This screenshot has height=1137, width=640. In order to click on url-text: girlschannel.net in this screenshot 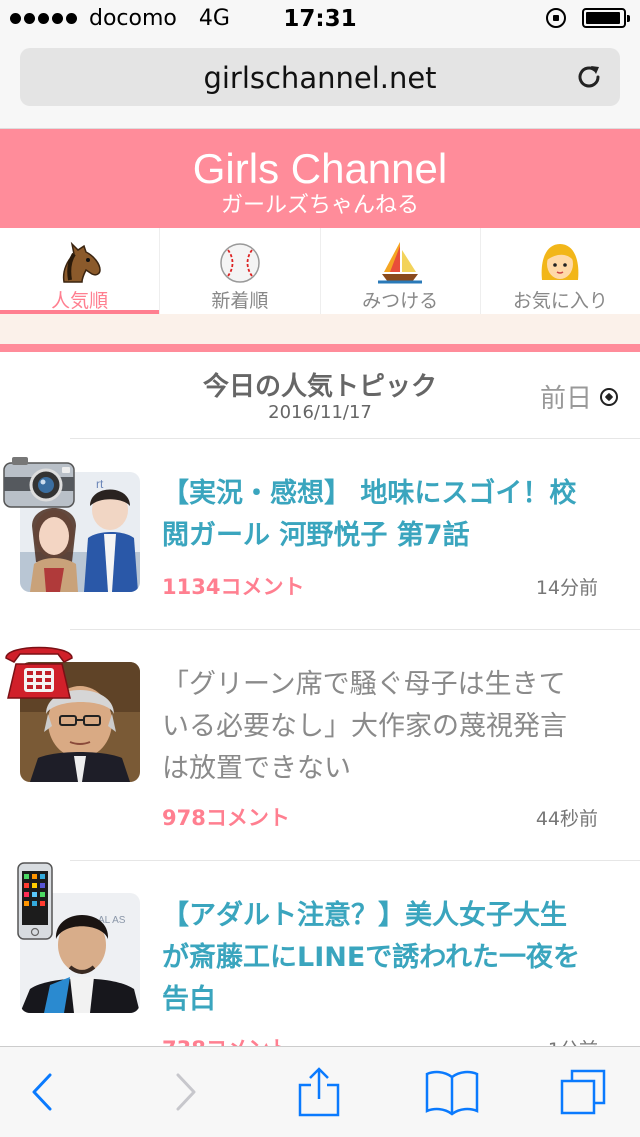, I will do `click(320, 78)`.